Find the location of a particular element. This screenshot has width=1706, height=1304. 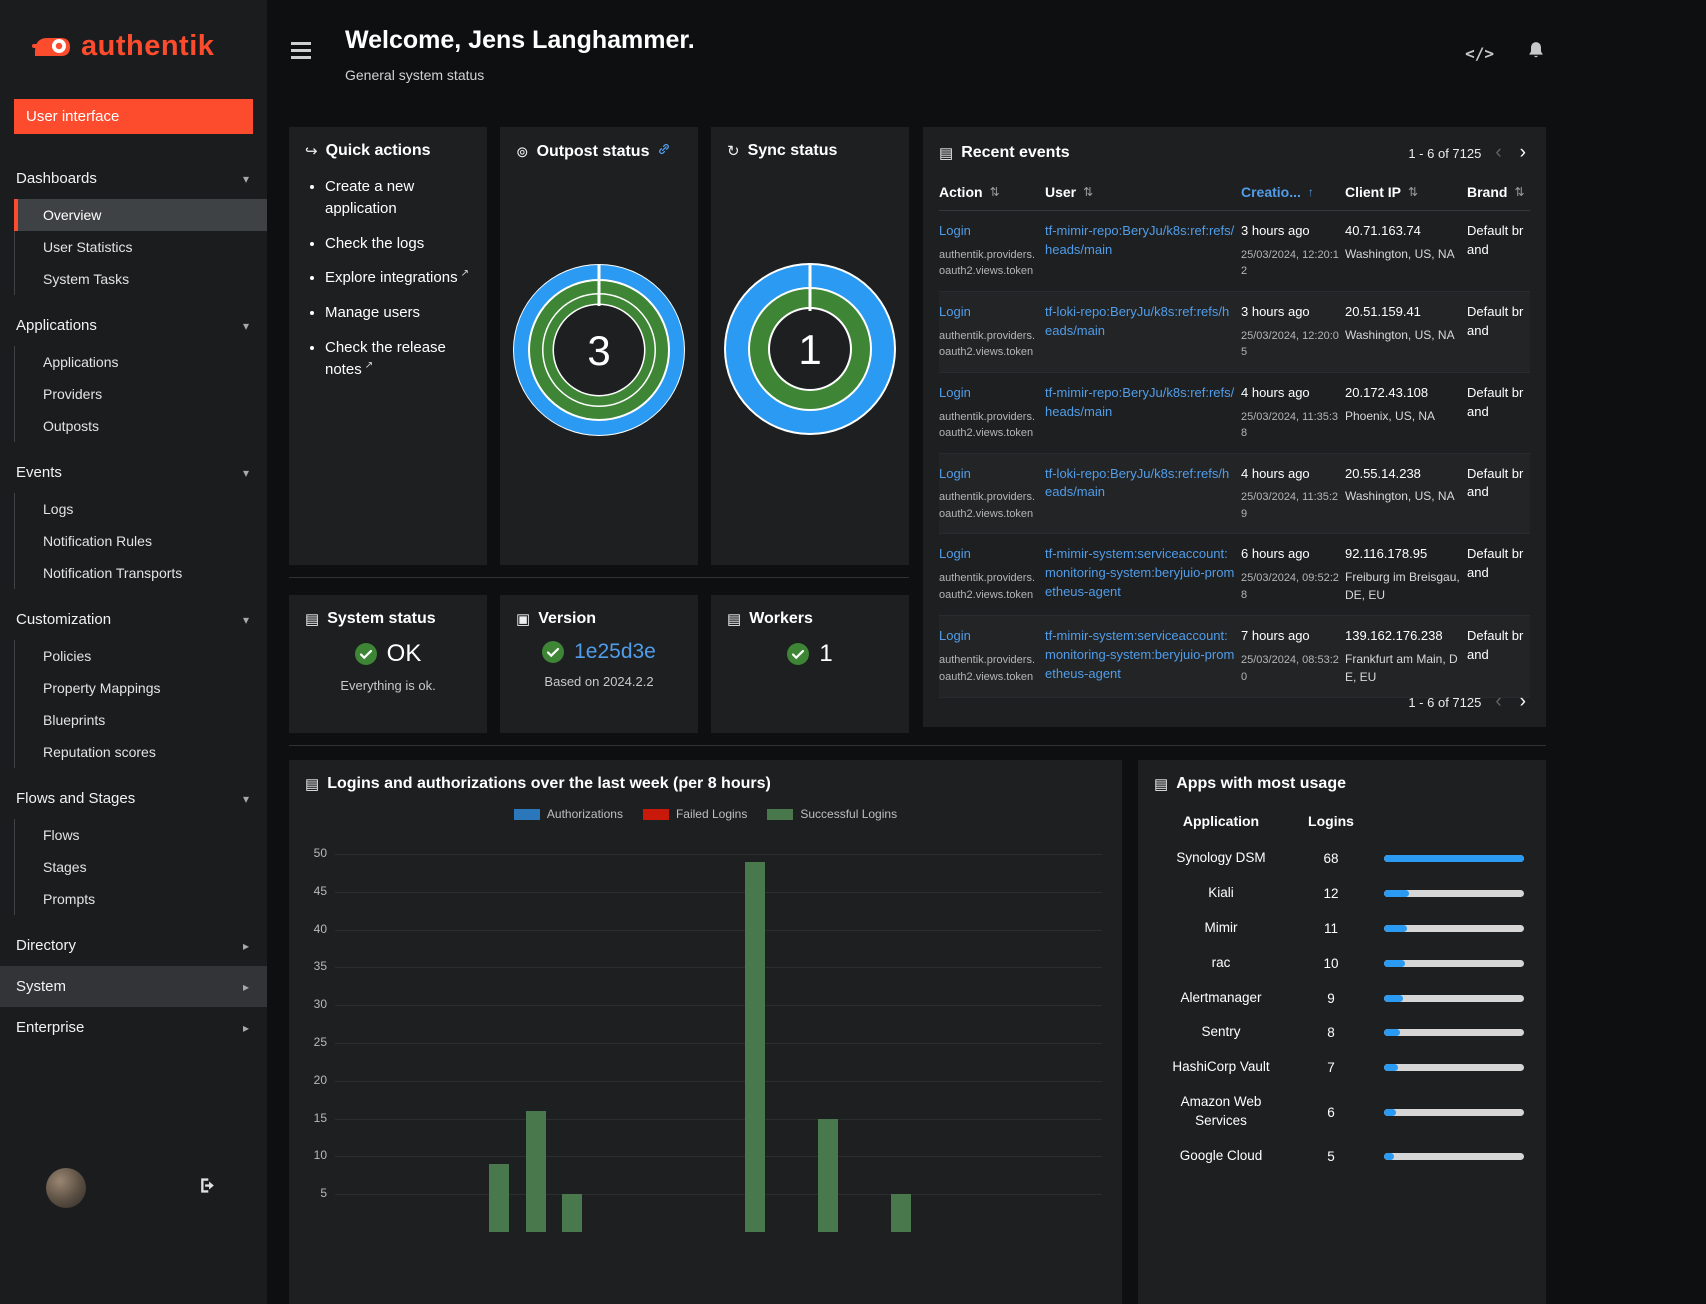

event-brand: Default brand is located at coordinates (1495, 320).